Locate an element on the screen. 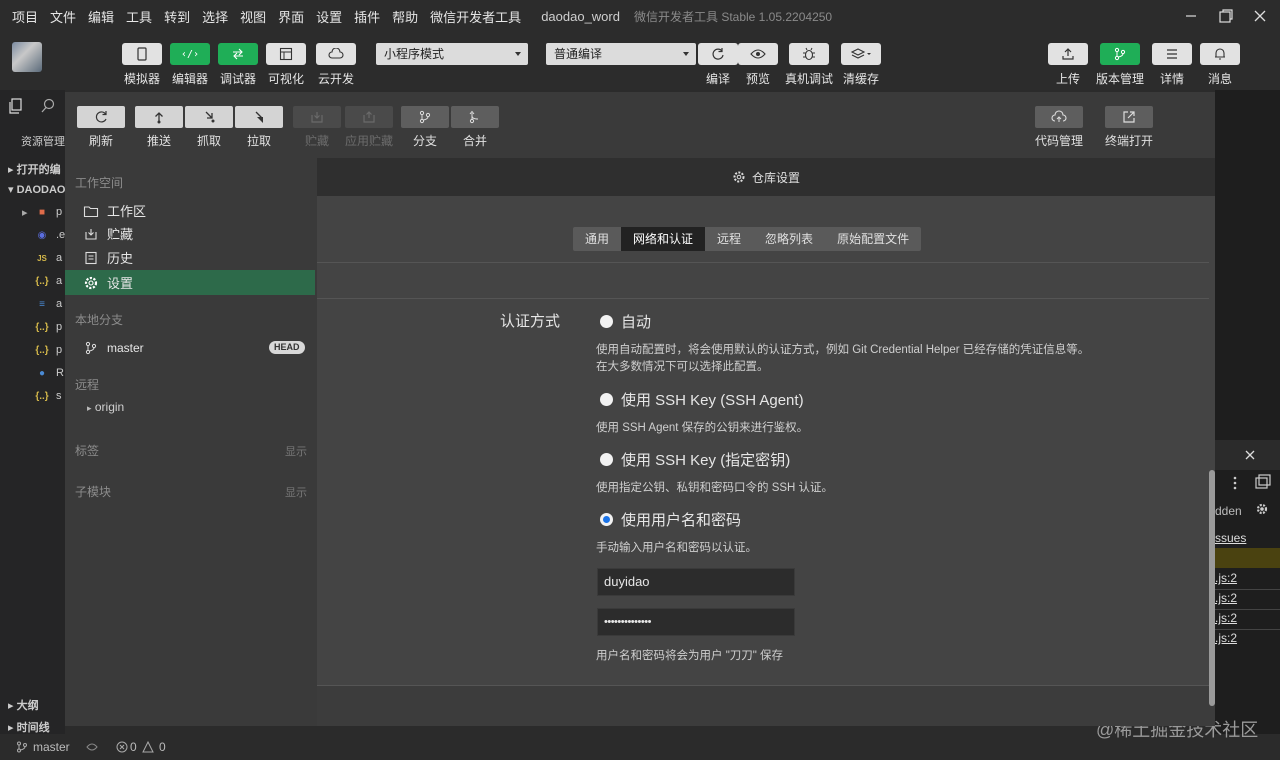 Image resolution: width=1280 pixels, height=760 pixels. details-button is located at coordinates (1172, 54).